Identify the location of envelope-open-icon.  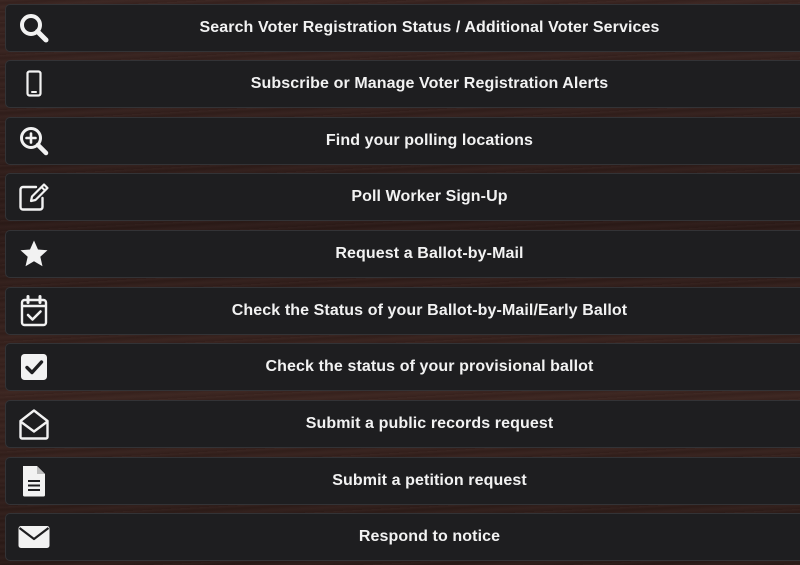
(34, 424).